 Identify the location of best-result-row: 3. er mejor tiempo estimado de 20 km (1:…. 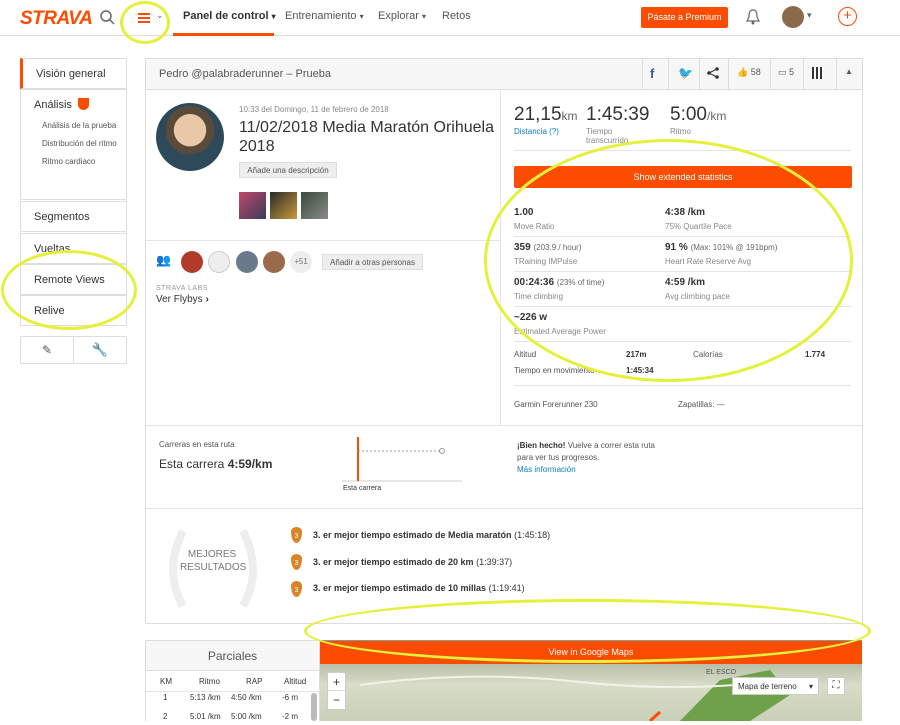
(413, 562).